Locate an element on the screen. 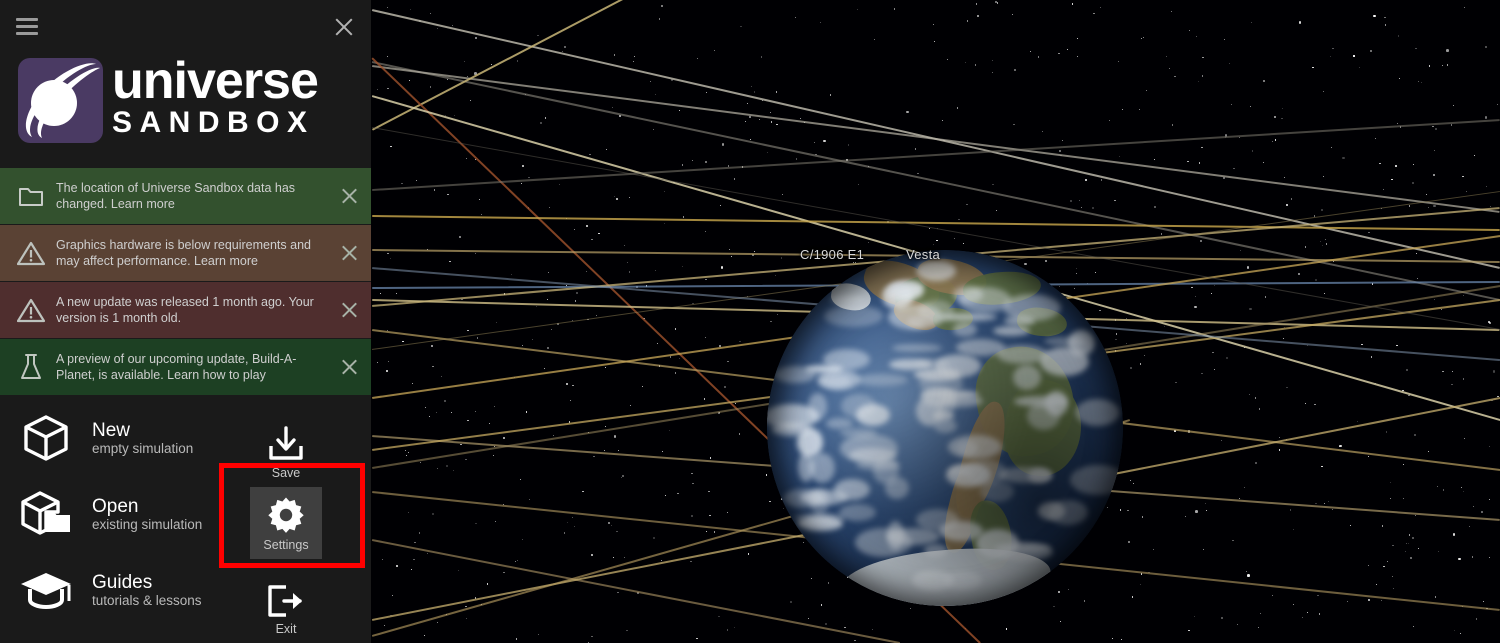  save-button: Save is located at coordinates (286, 451).